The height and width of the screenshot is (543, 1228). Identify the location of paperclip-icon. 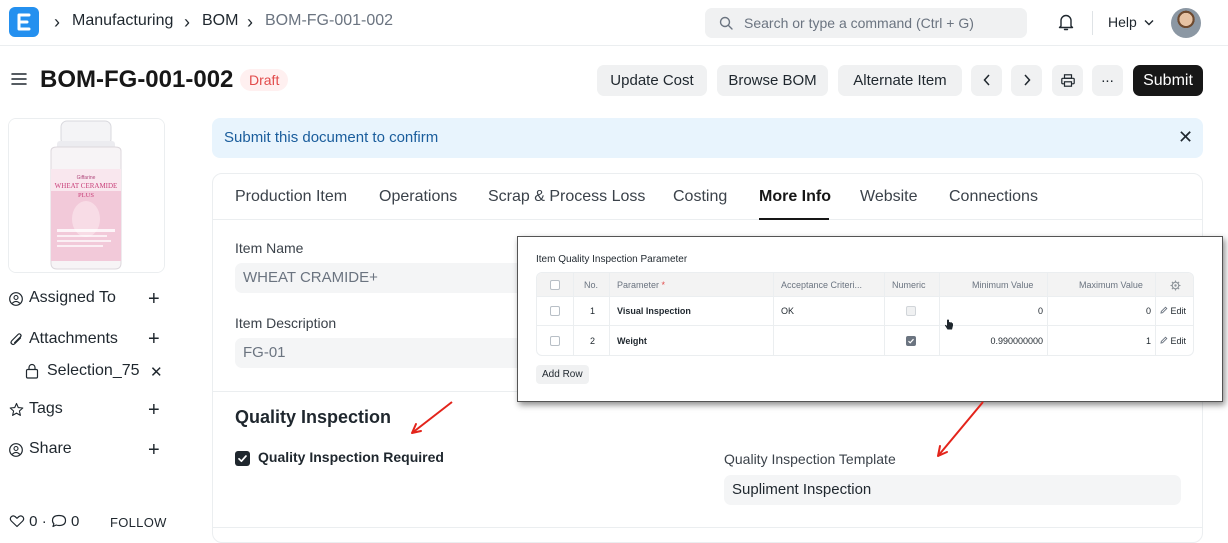
(16, 339).